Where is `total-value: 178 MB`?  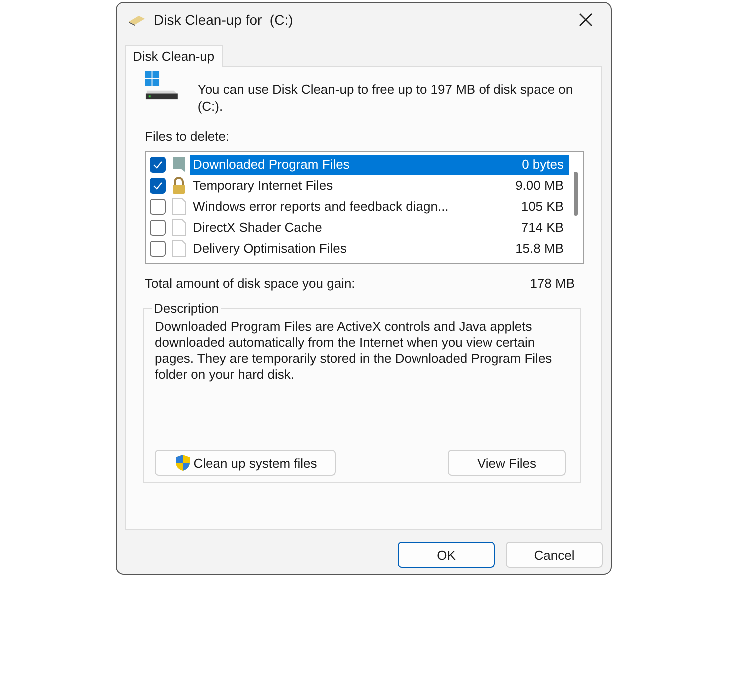 total-value: 178 MB is located at coordinates (552, 284).